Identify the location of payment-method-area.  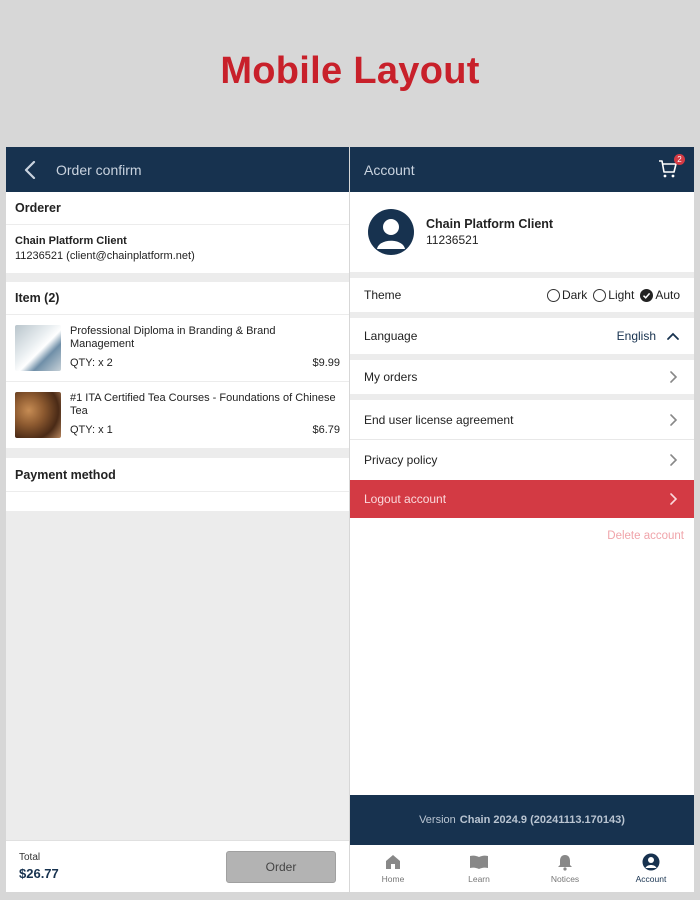
(177, 501).